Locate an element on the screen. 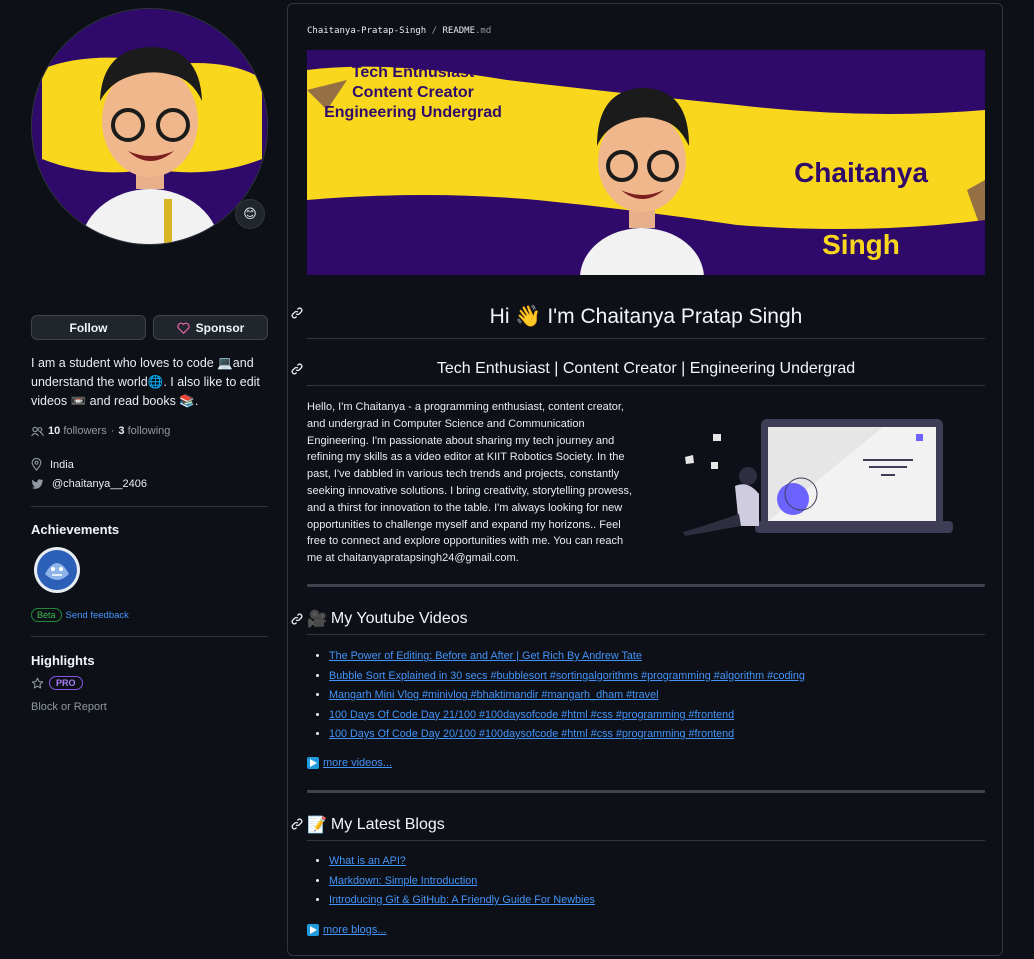 Image resolution: width=1034 pixels, height=959 pixels. beta-badge: Beta is located at coordinates (46, 615).